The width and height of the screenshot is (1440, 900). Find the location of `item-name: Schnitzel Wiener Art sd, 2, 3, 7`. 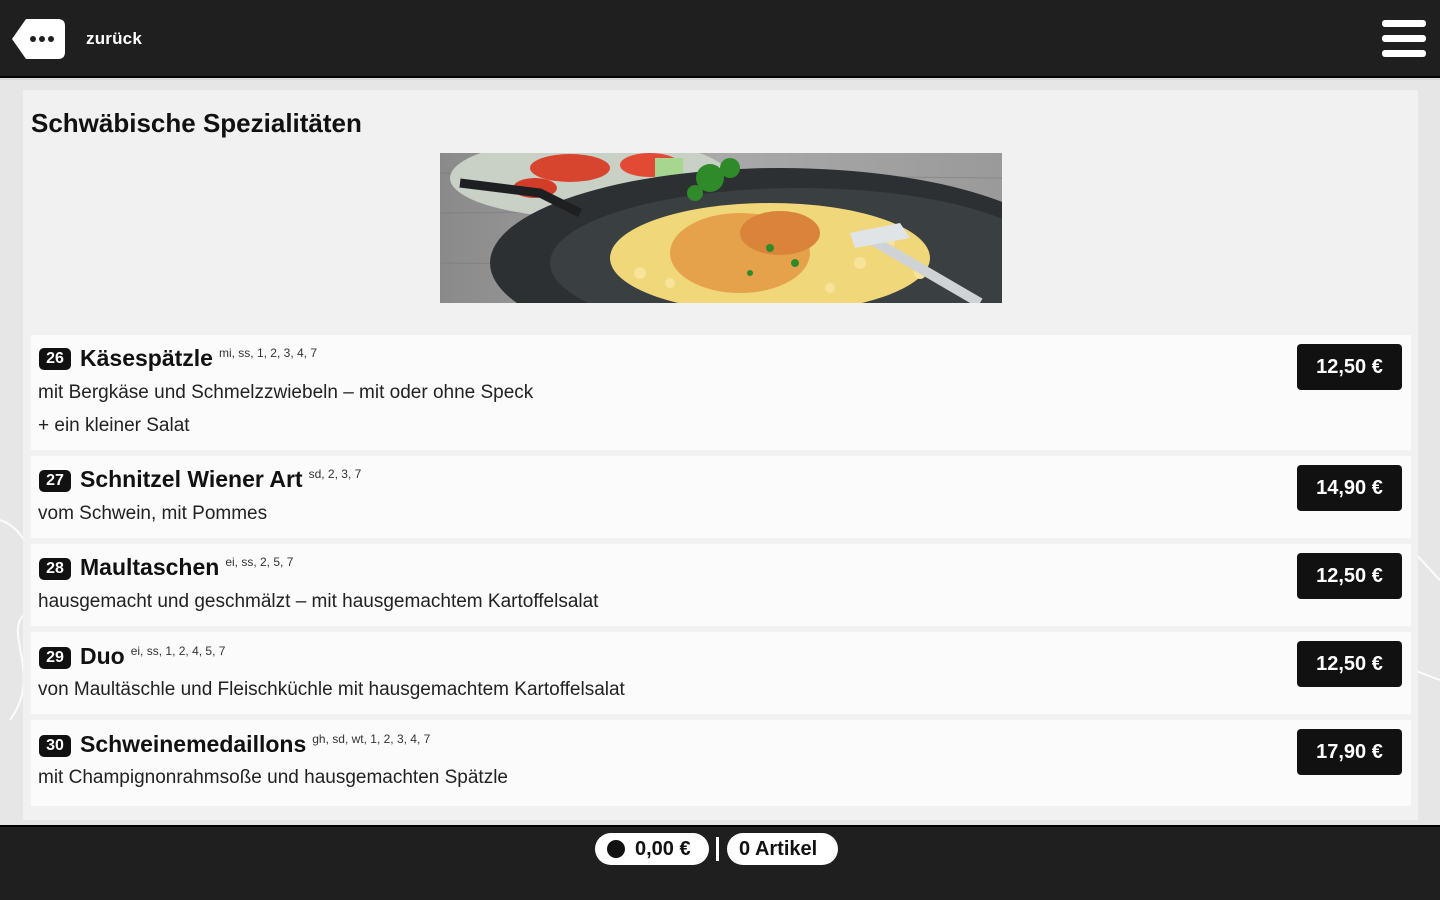

item-name: Schnitzel Wiener Art sd, 2, 3, 7 is located at coordinates (220, 479).